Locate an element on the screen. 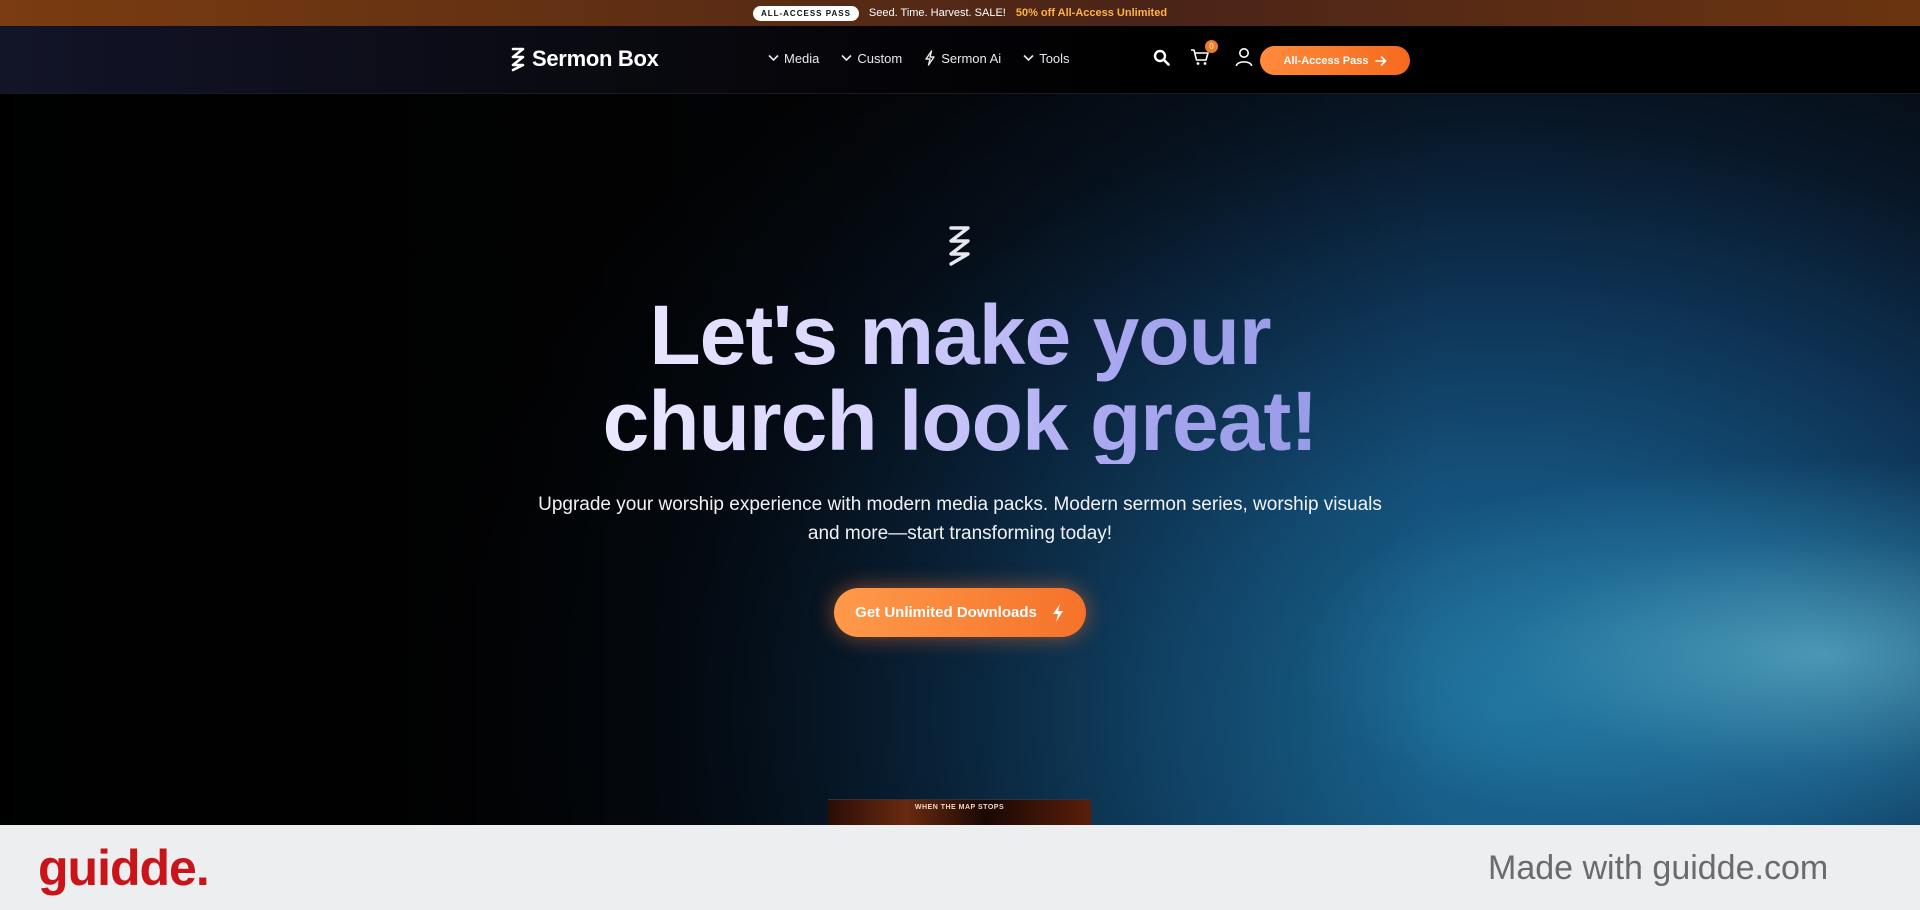  sermon-box-mark-icon is located at coordinates (959, 246).